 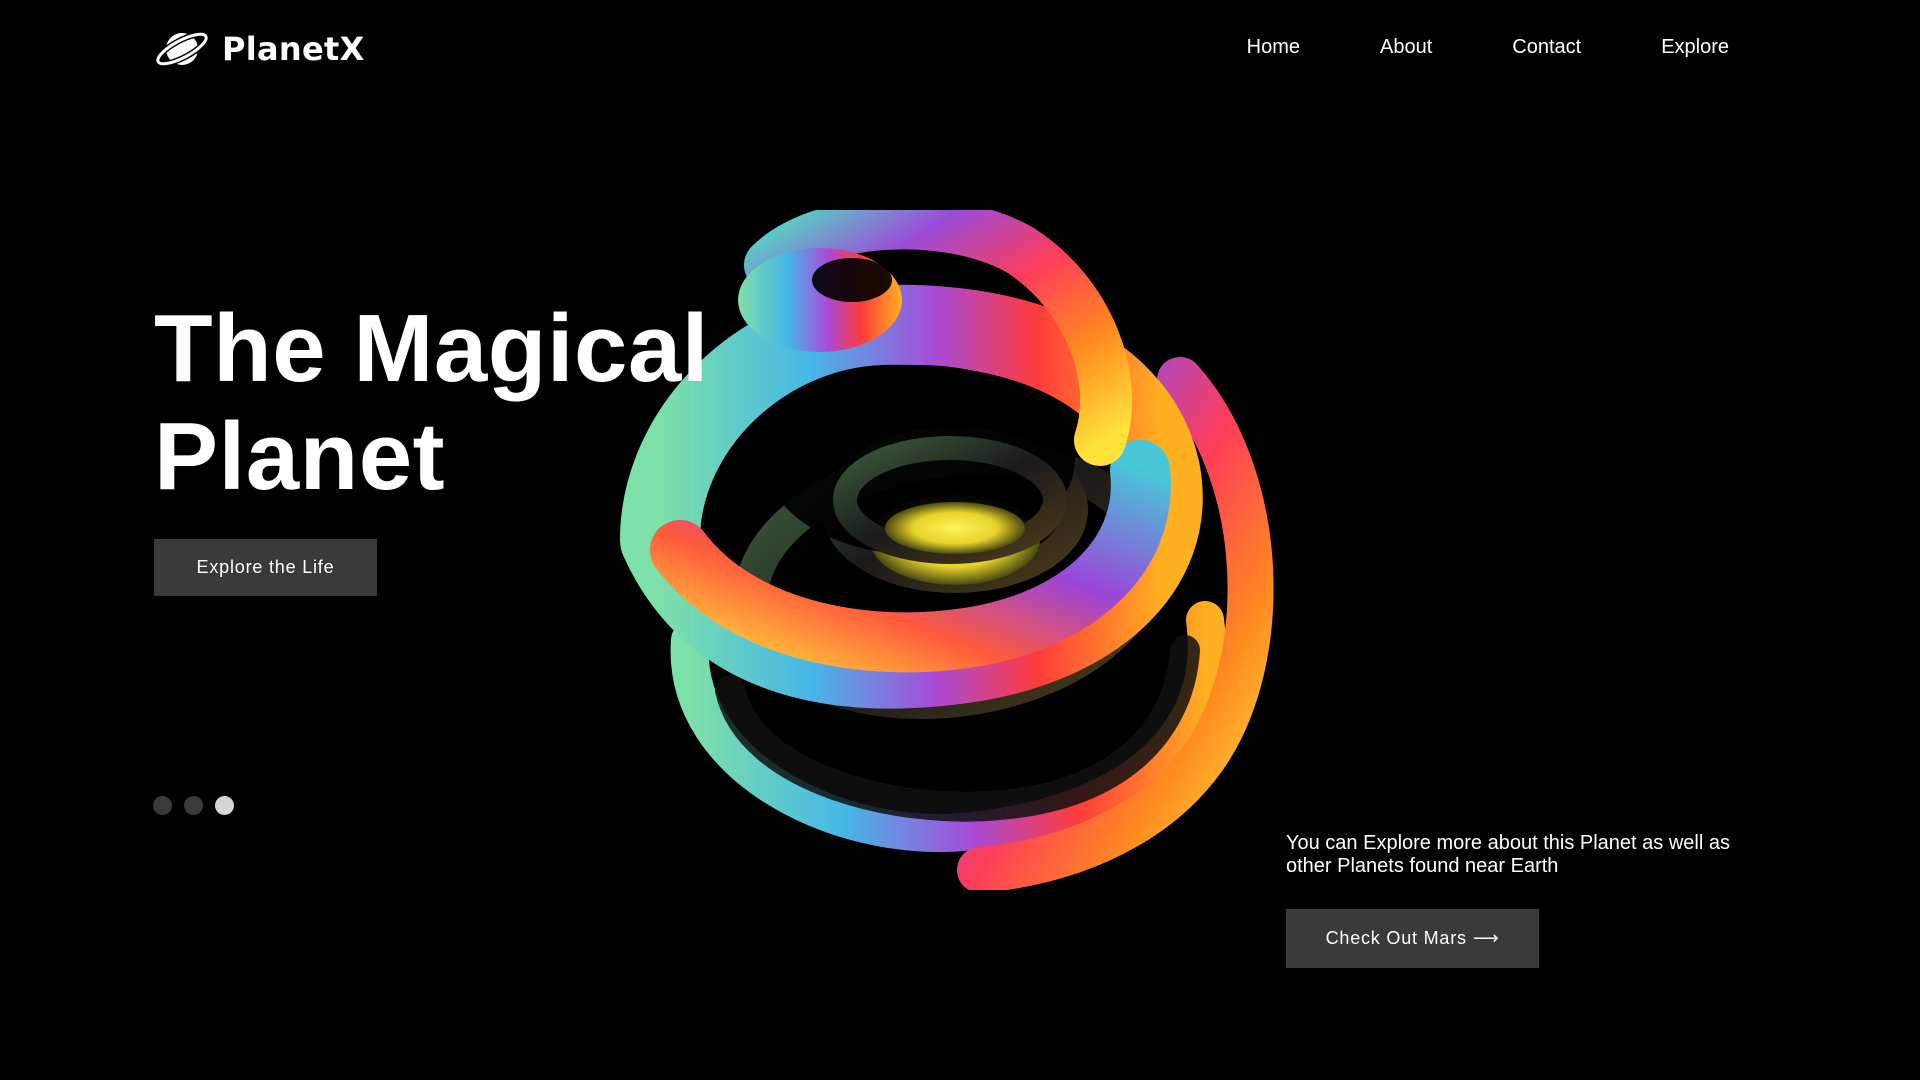 I want to click on brand-logo: PlanetX, so click(x=259, y=49).